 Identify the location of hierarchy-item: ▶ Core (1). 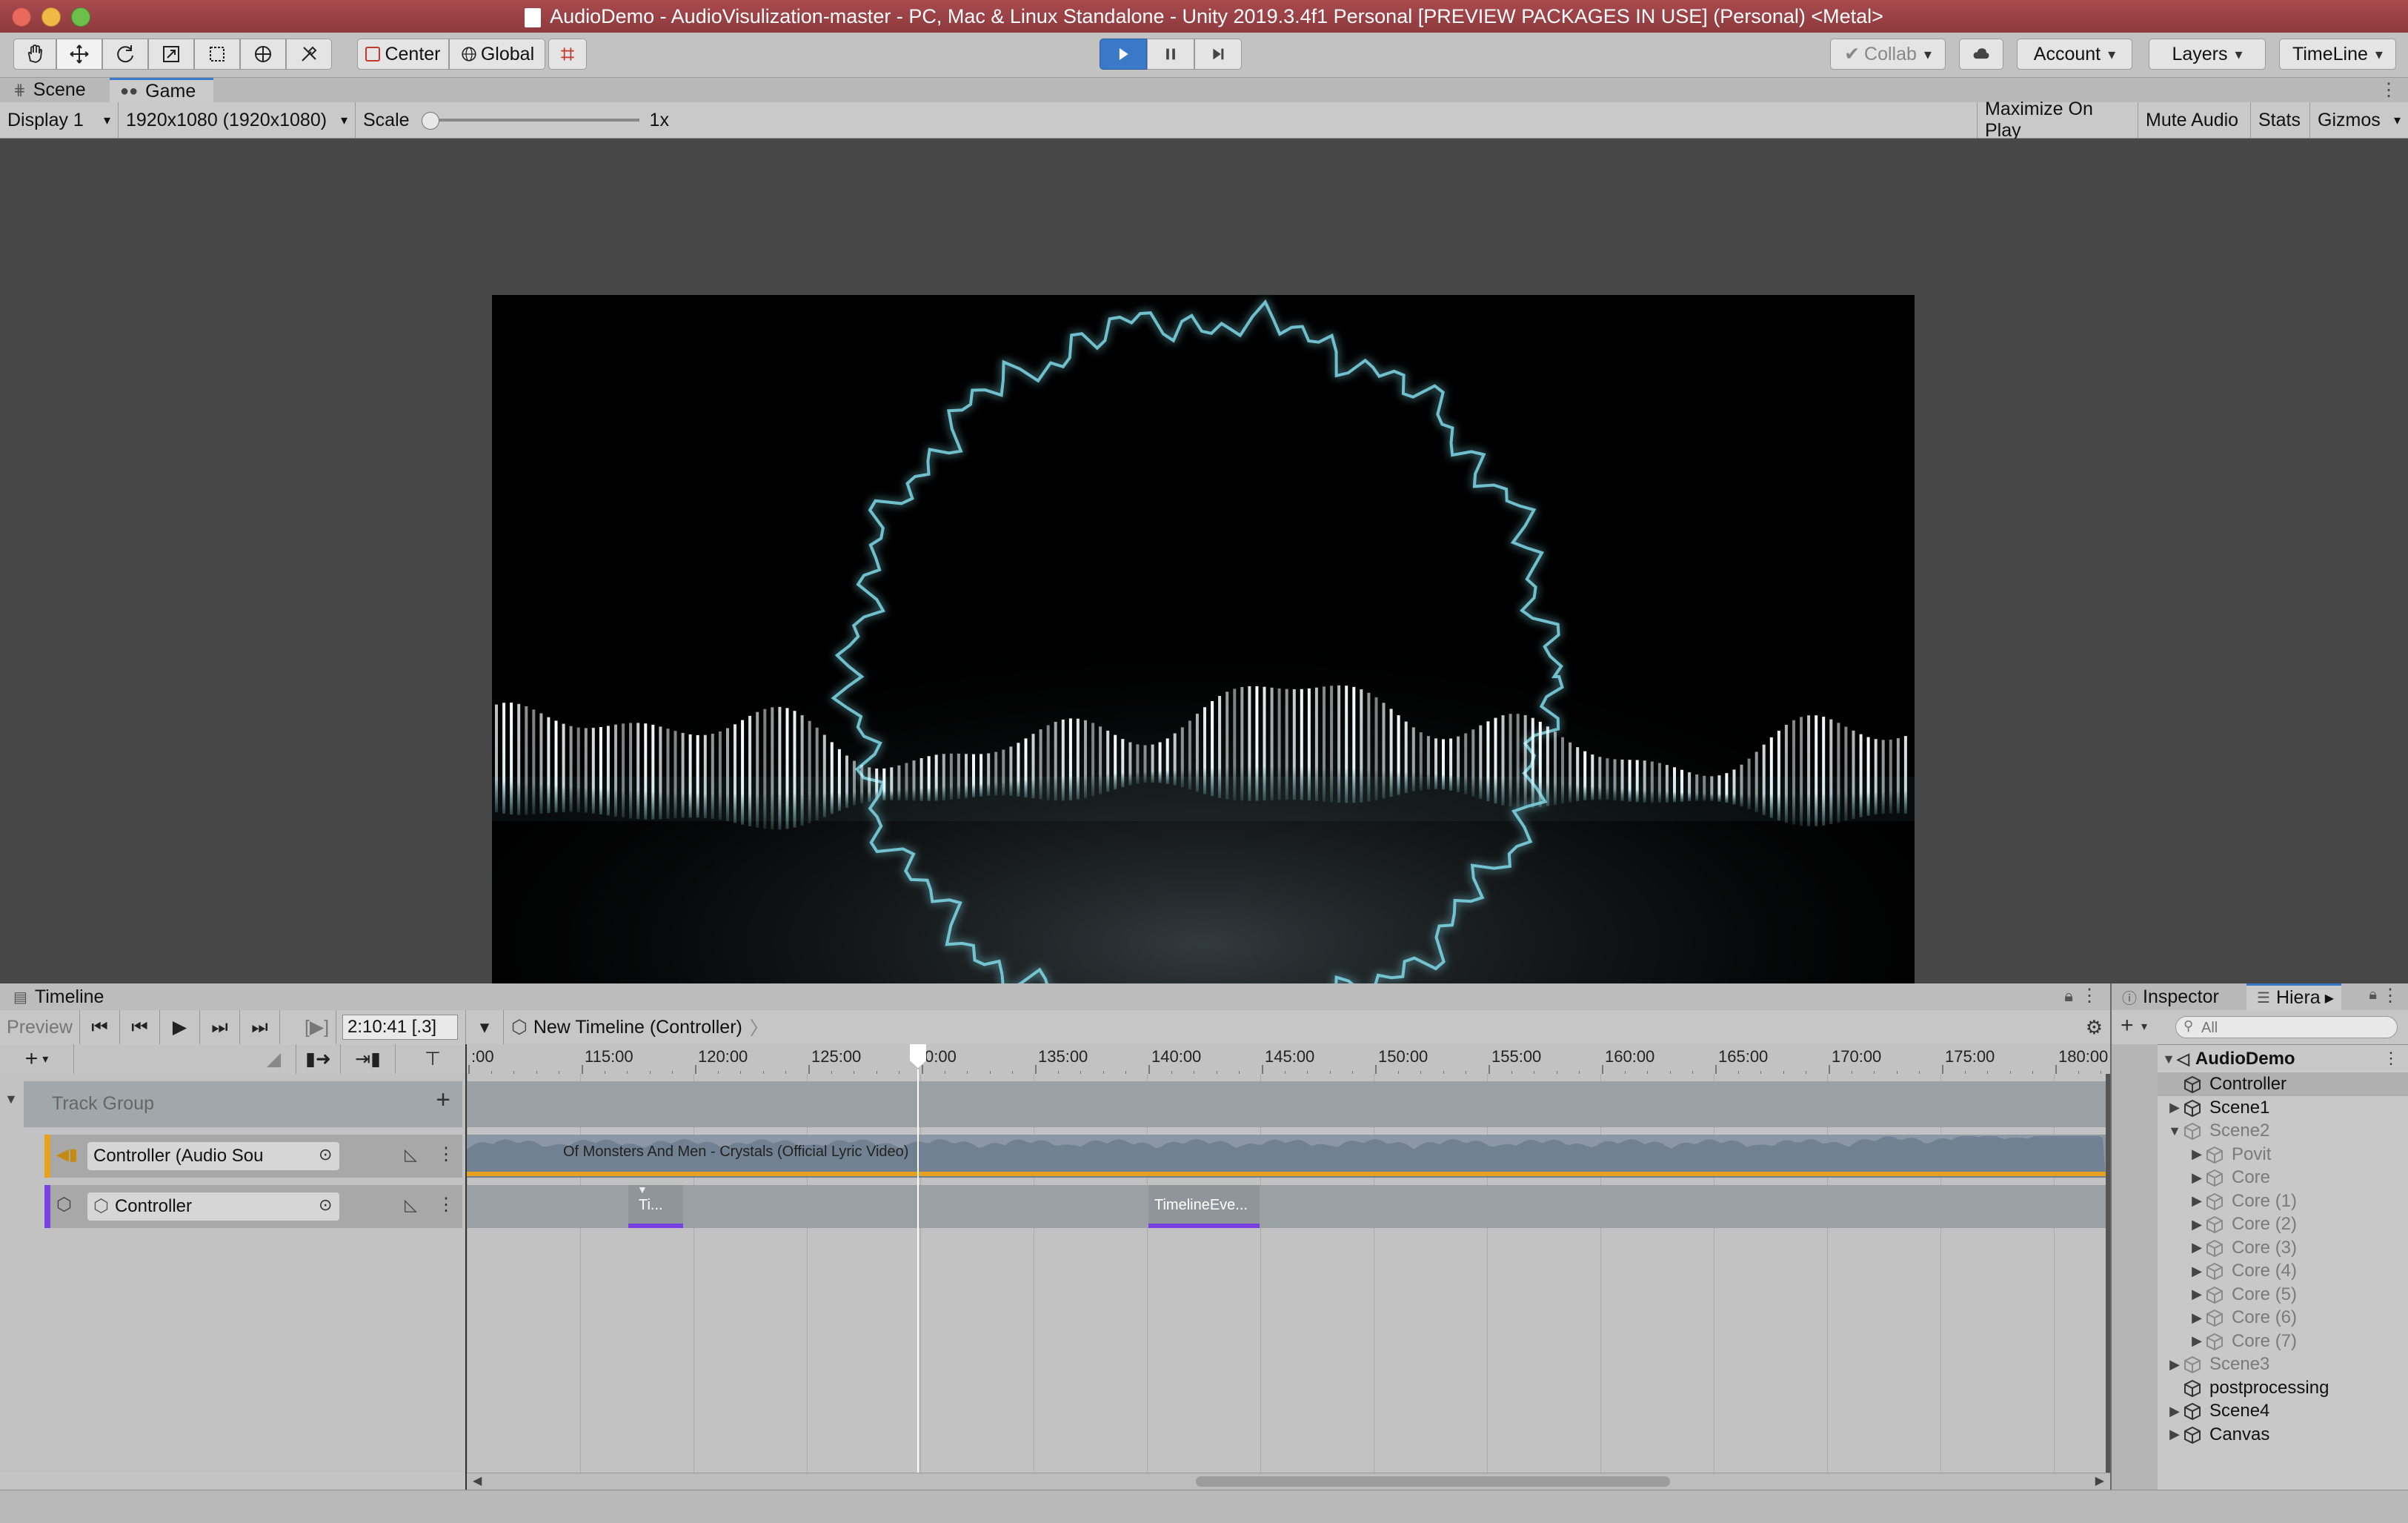
(2283, 1201).